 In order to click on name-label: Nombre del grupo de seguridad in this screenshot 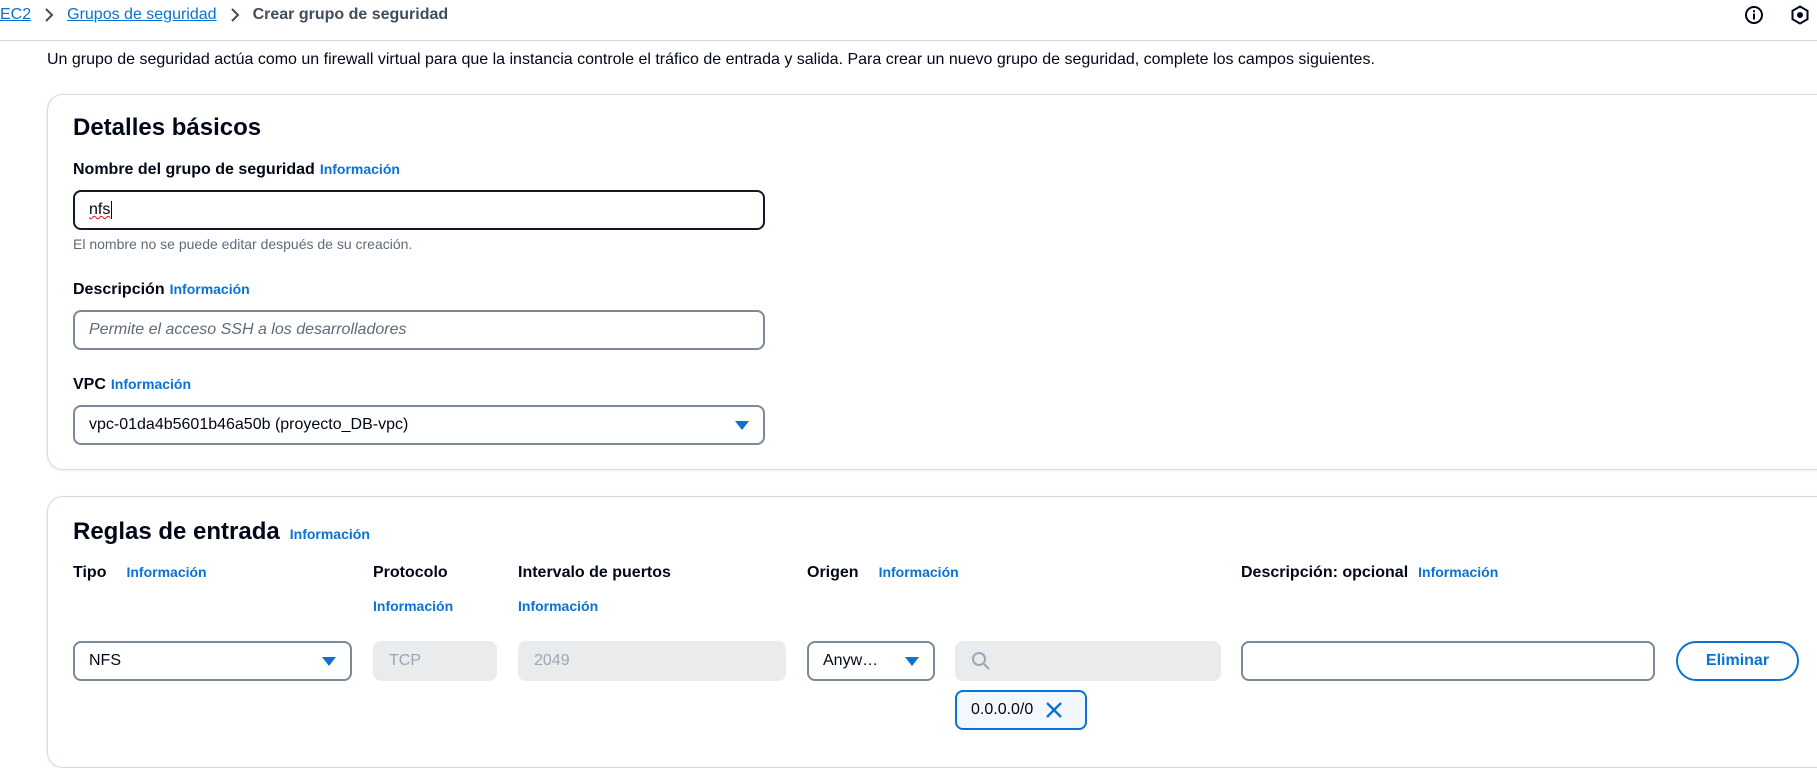, I will do `click(194, 169)`.